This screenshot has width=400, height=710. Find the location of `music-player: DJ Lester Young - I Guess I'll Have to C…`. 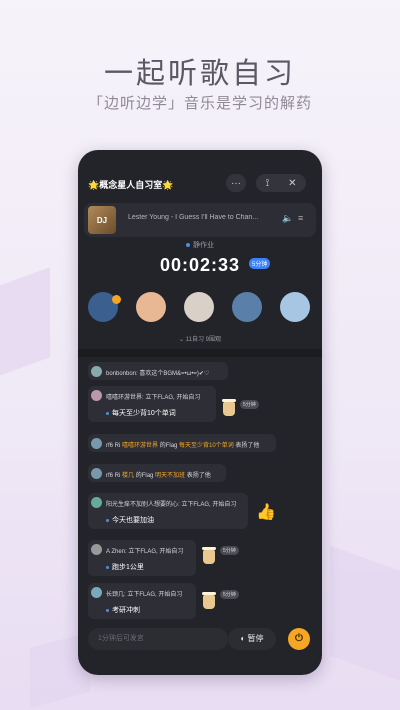

music-player: DJ Lester Young - I Guess I'll Have to C… is located at coordinates (200, 220).